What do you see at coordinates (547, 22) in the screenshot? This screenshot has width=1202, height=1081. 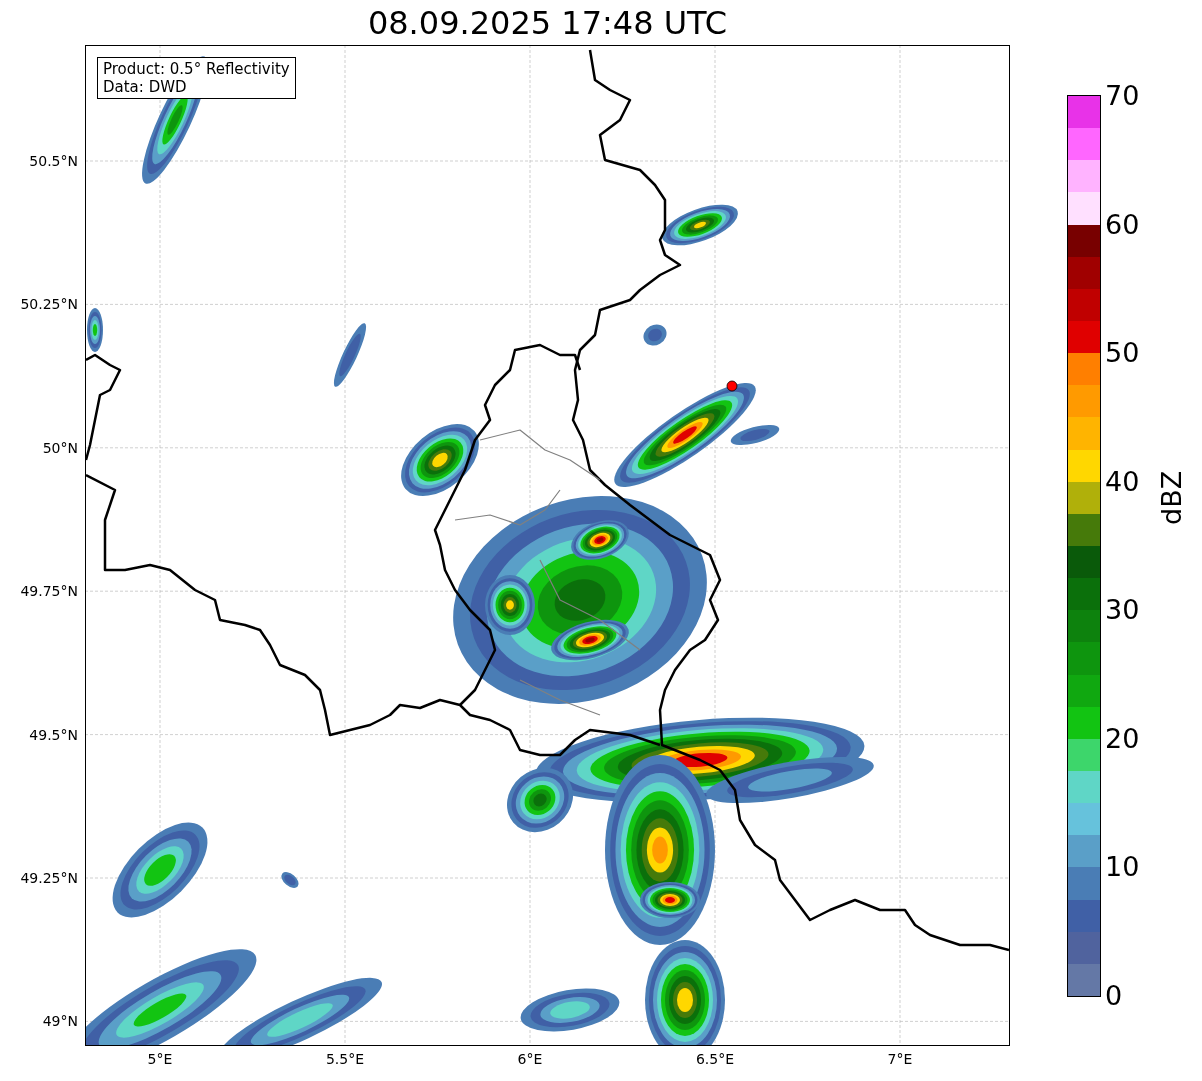 I see `chart-title: 08.09.2025 17:48 UTC` at bounding box center [547, 22].